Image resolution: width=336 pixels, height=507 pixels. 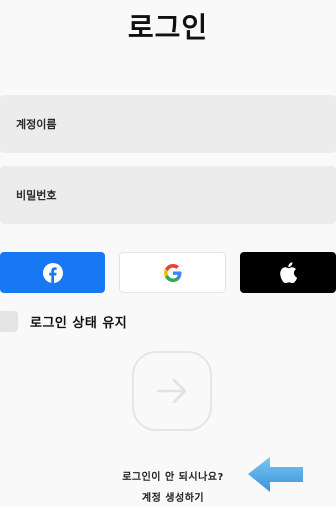 I want to click on password-field, so click(x=168, y=195).